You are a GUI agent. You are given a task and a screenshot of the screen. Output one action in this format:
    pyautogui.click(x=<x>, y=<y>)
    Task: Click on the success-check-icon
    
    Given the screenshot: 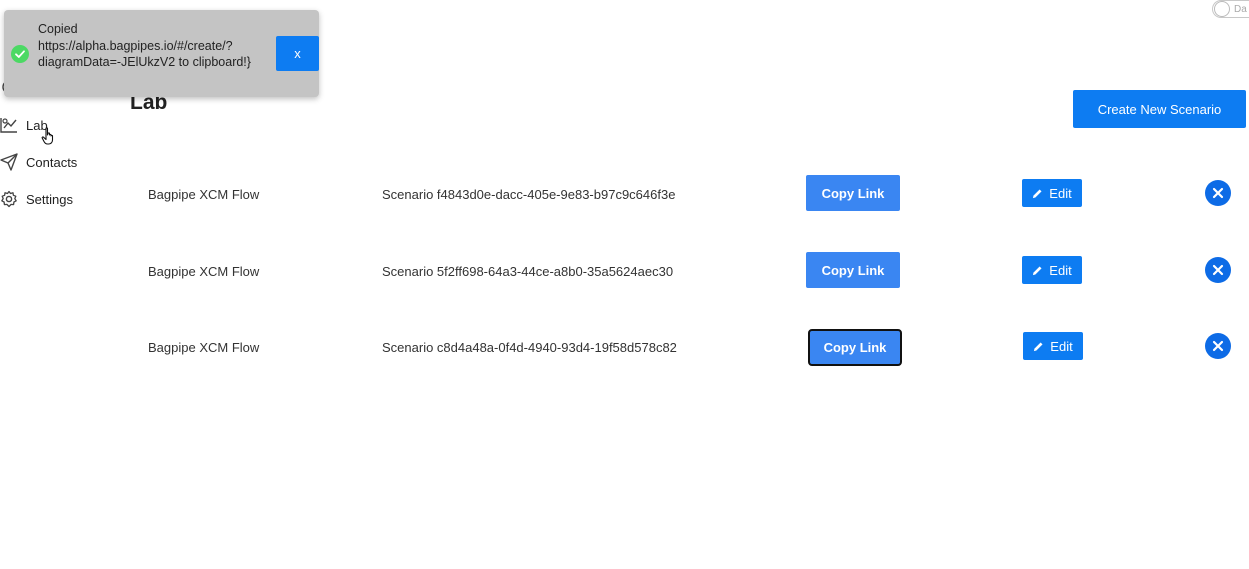 What is the action you would take?
    pyautogui.click(x=20, y=54)
    